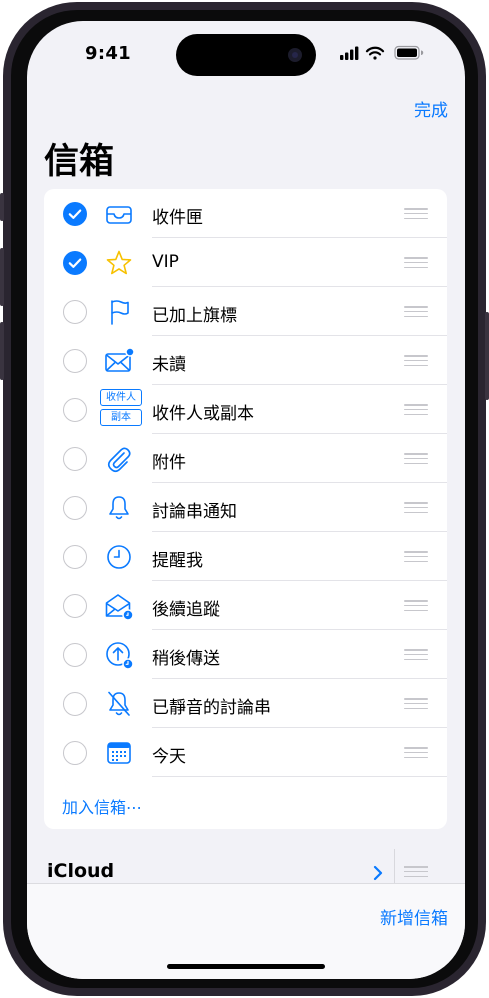 This screenshot has width=489, height=998. I want to click on status-icons, so click(383, 53).